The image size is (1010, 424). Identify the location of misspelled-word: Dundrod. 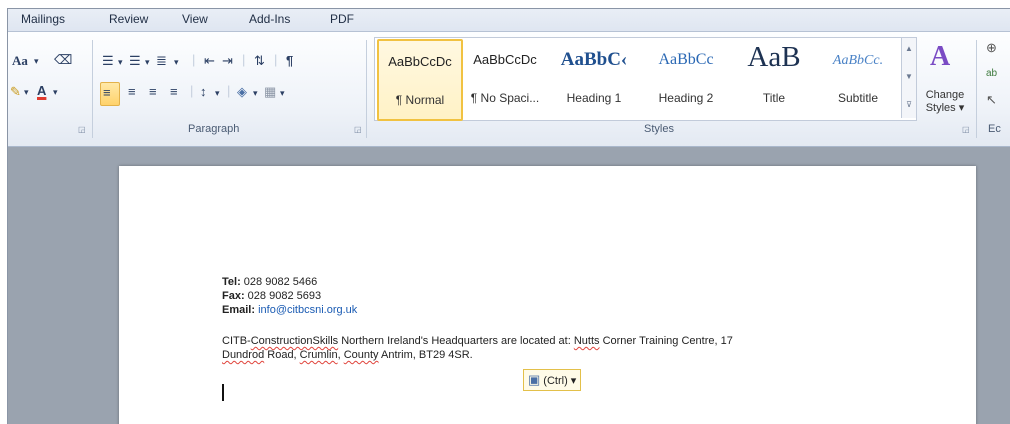
(243, 355).